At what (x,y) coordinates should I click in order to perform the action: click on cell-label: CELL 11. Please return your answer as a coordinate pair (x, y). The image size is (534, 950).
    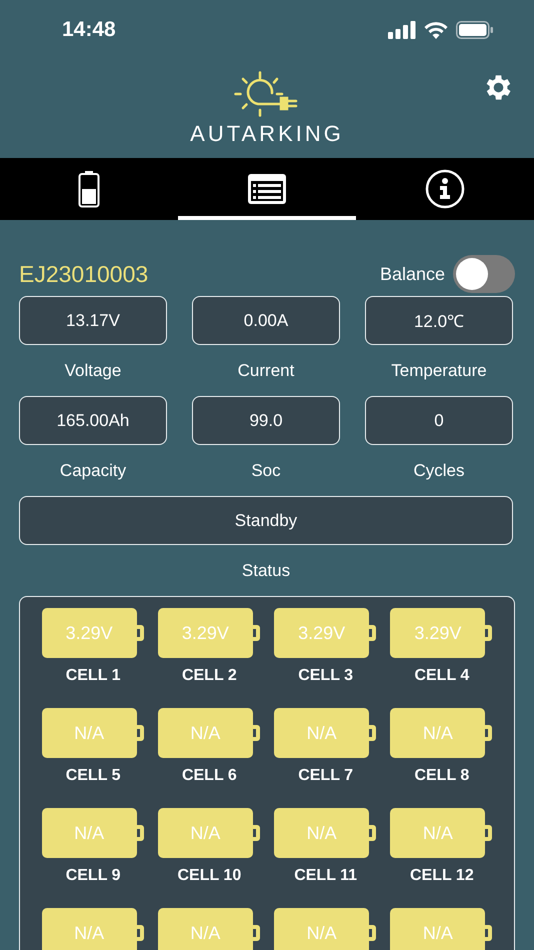
    Looking at the image, I should click on (326, 876).